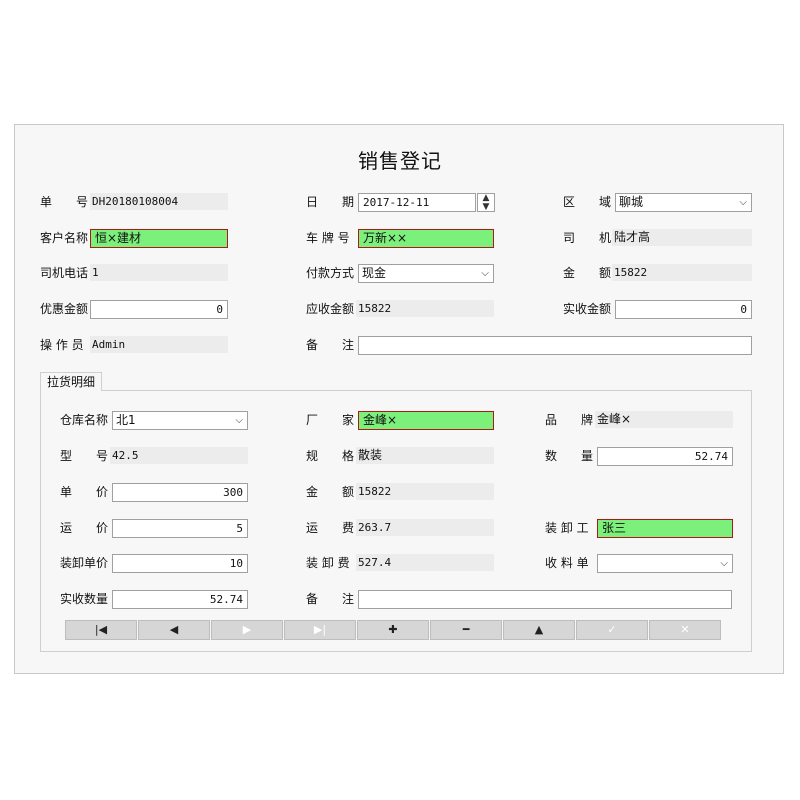 The image size is (800, 800). Describe the element at coordinates (425, 562) in the screenshot. I see `load-fee-value: 527.4` at that location.